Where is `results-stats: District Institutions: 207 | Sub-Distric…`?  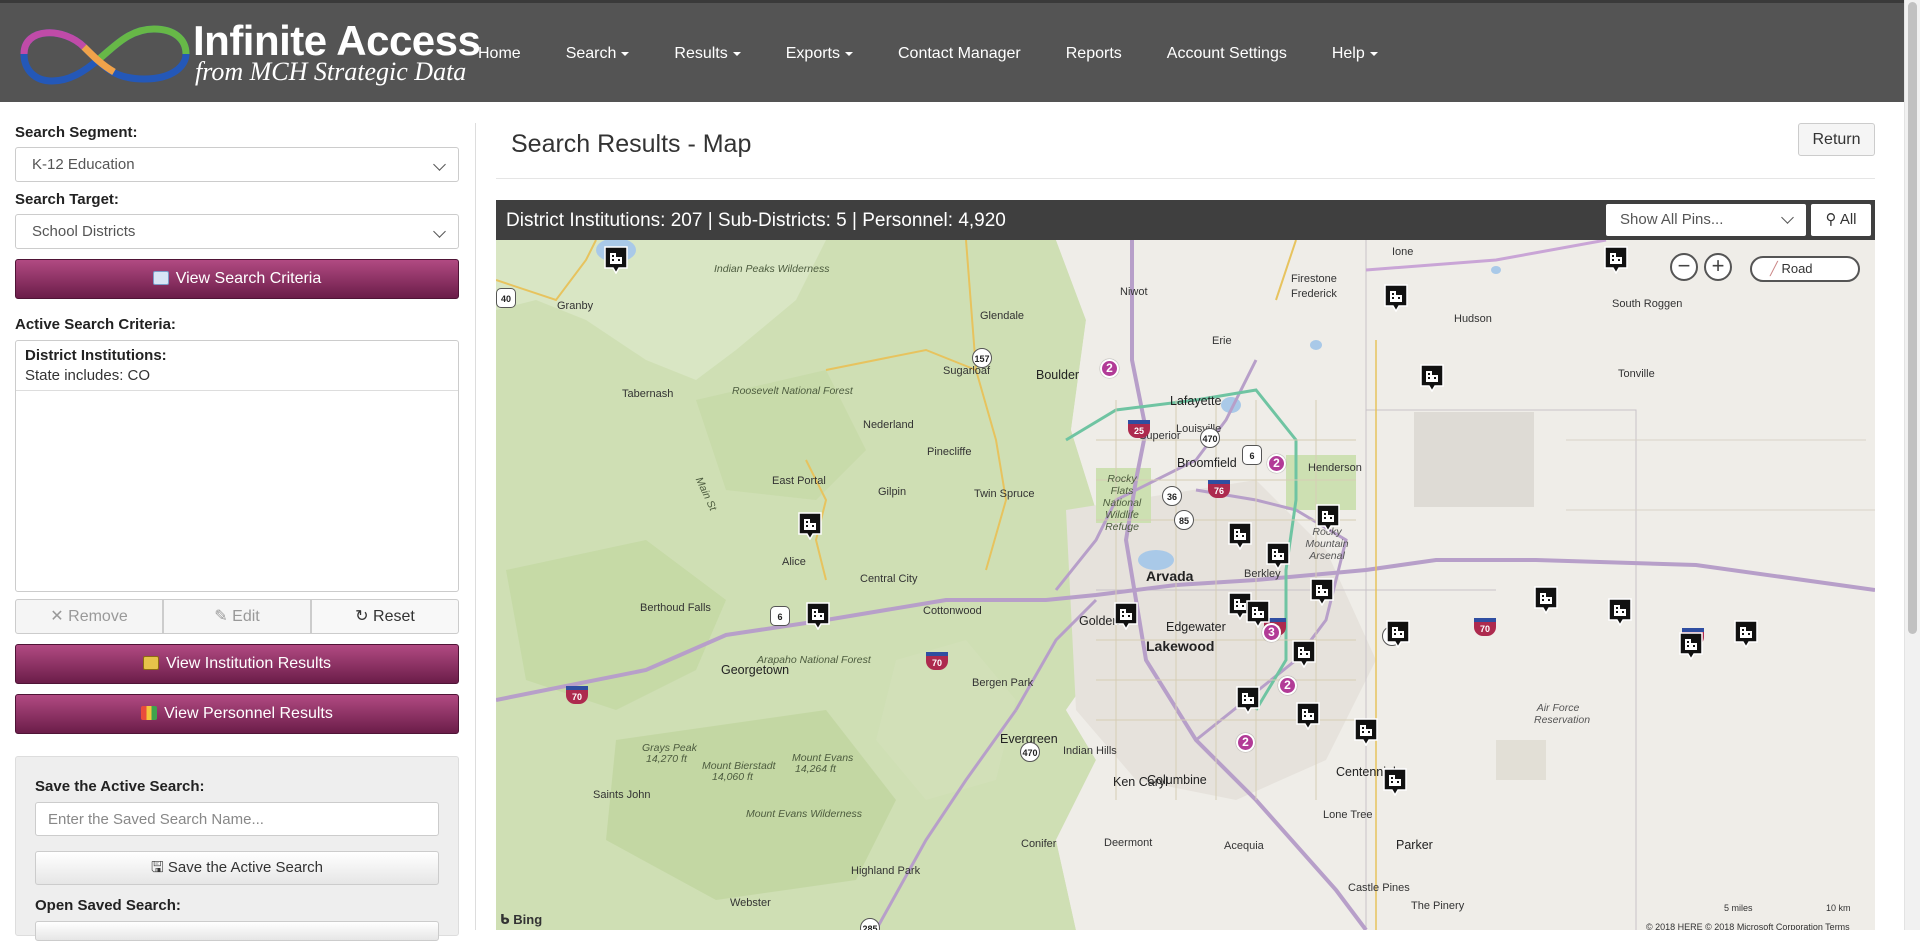 results-stats: District Institutions: 207 | Sub-Distric… is located at coordinates (756, 220).